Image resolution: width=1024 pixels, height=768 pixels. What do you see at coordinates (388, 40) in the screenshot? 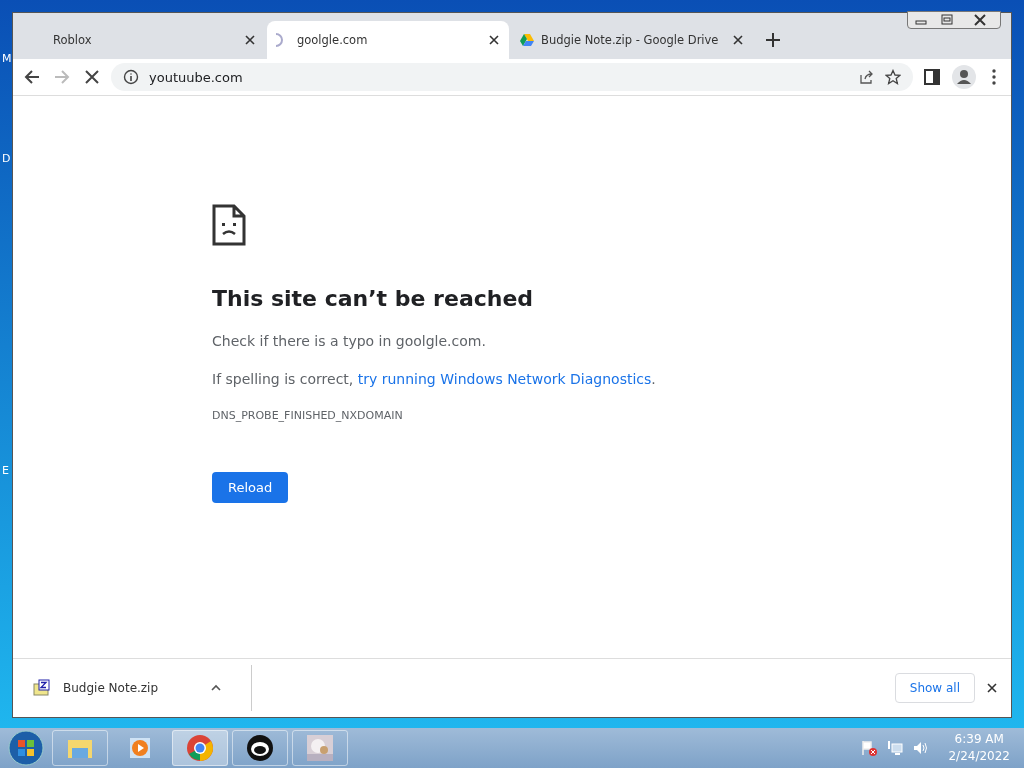
I see `browser-tab: goolgle.com` at bounding box center [388, 40].